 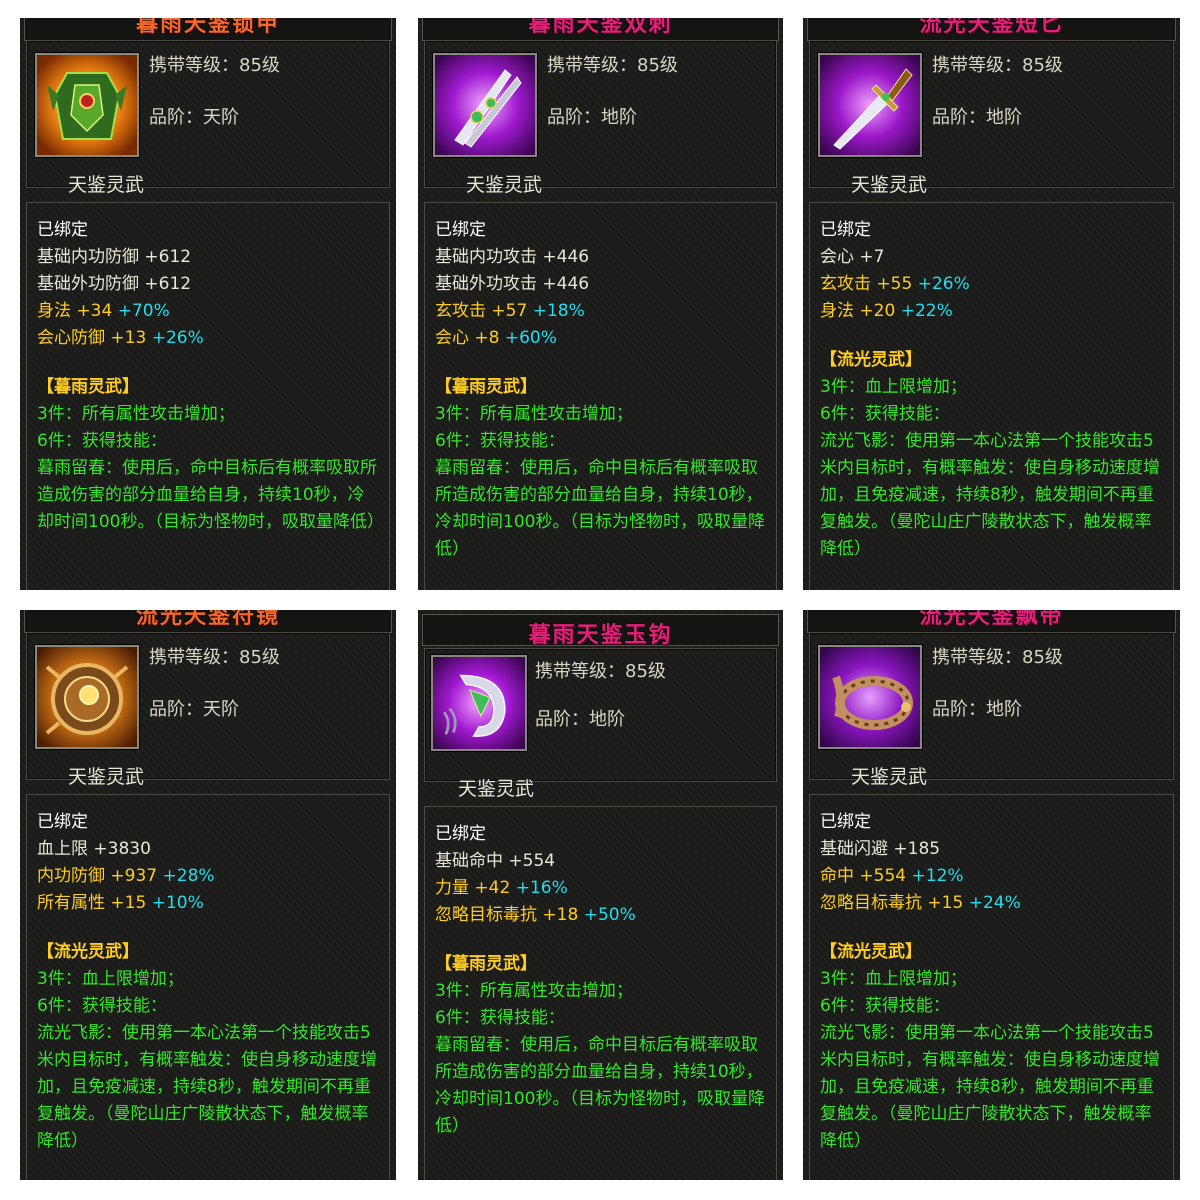 What do you see at coordinates (886, 311) in the screenshot?
I see `stat-line: 身法 +20 +22%` at bounding box center [886, 311].